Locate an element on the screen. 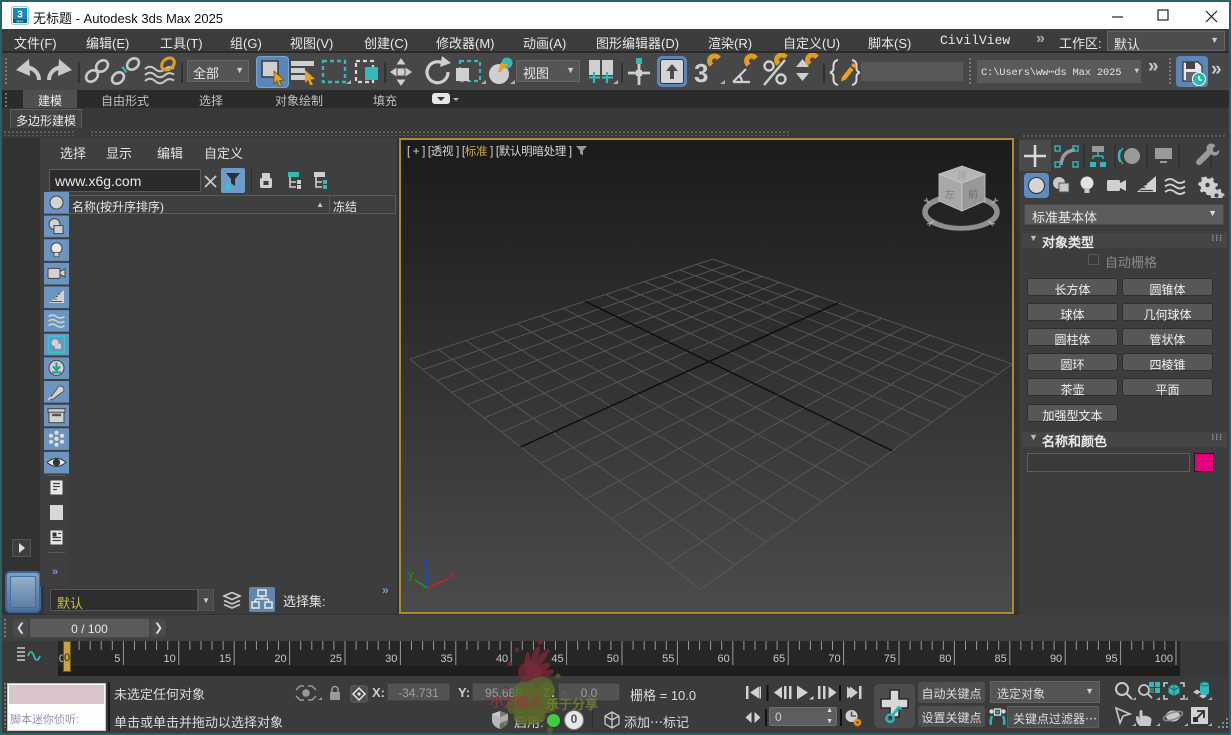 This screenshot has width=1231, height=735. svg-text: 30 is located at coordinates (391, 659).